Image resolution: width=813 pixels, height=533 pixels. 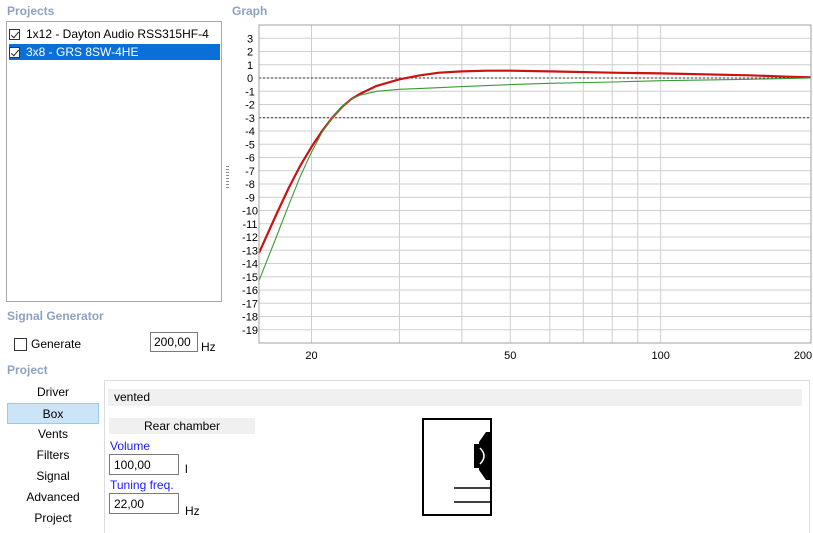 I want to click on graph-section-title: Graph, so click(x=250, y=11).